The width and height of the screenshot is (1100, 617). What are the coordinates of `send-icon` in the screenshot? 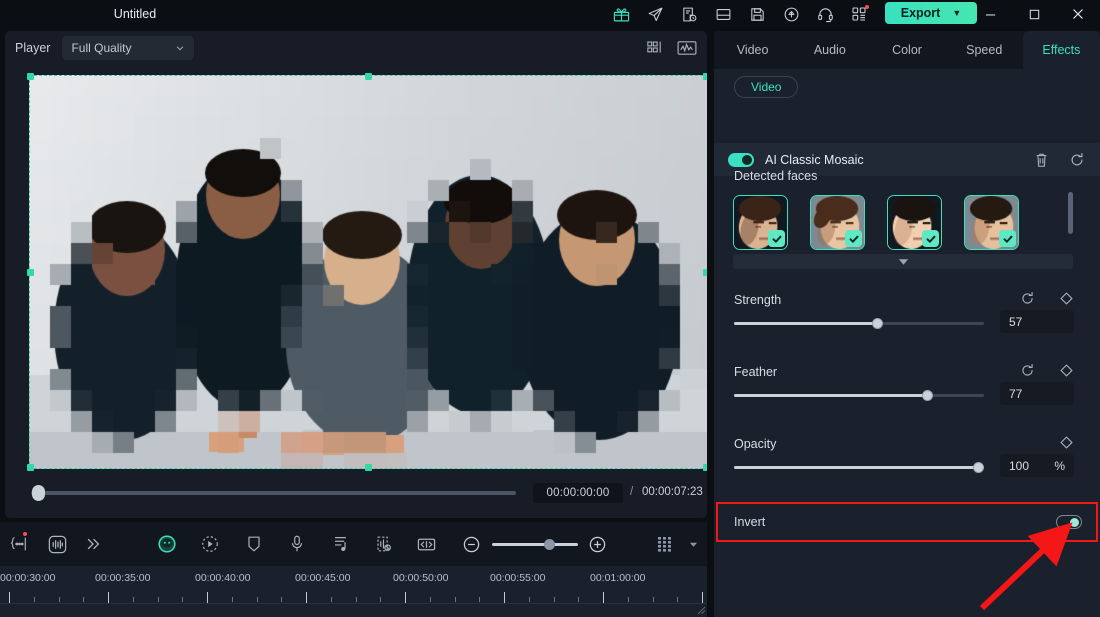 It's located at (655, 14).